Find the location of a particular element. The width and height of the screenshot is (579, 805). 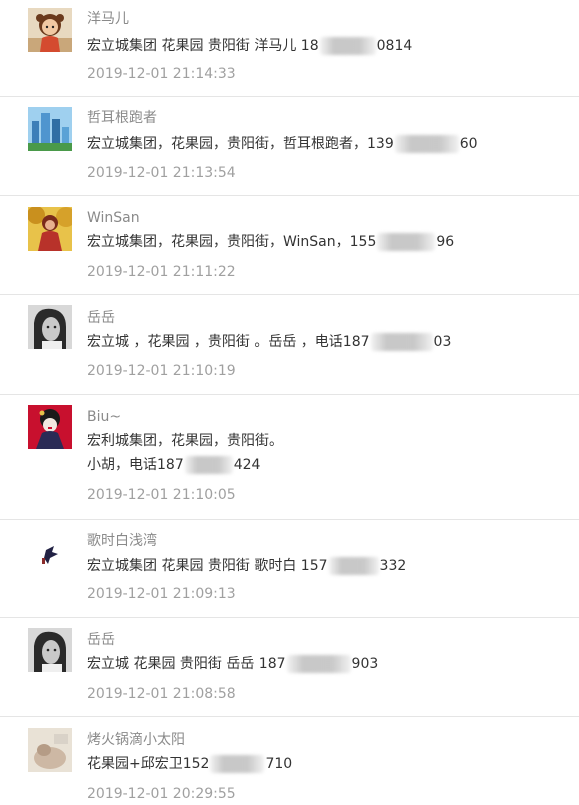

comment-text: 宏立城集团 花果园 贵阳街 歌时白 157 332 is located at coordinates (247, 566).